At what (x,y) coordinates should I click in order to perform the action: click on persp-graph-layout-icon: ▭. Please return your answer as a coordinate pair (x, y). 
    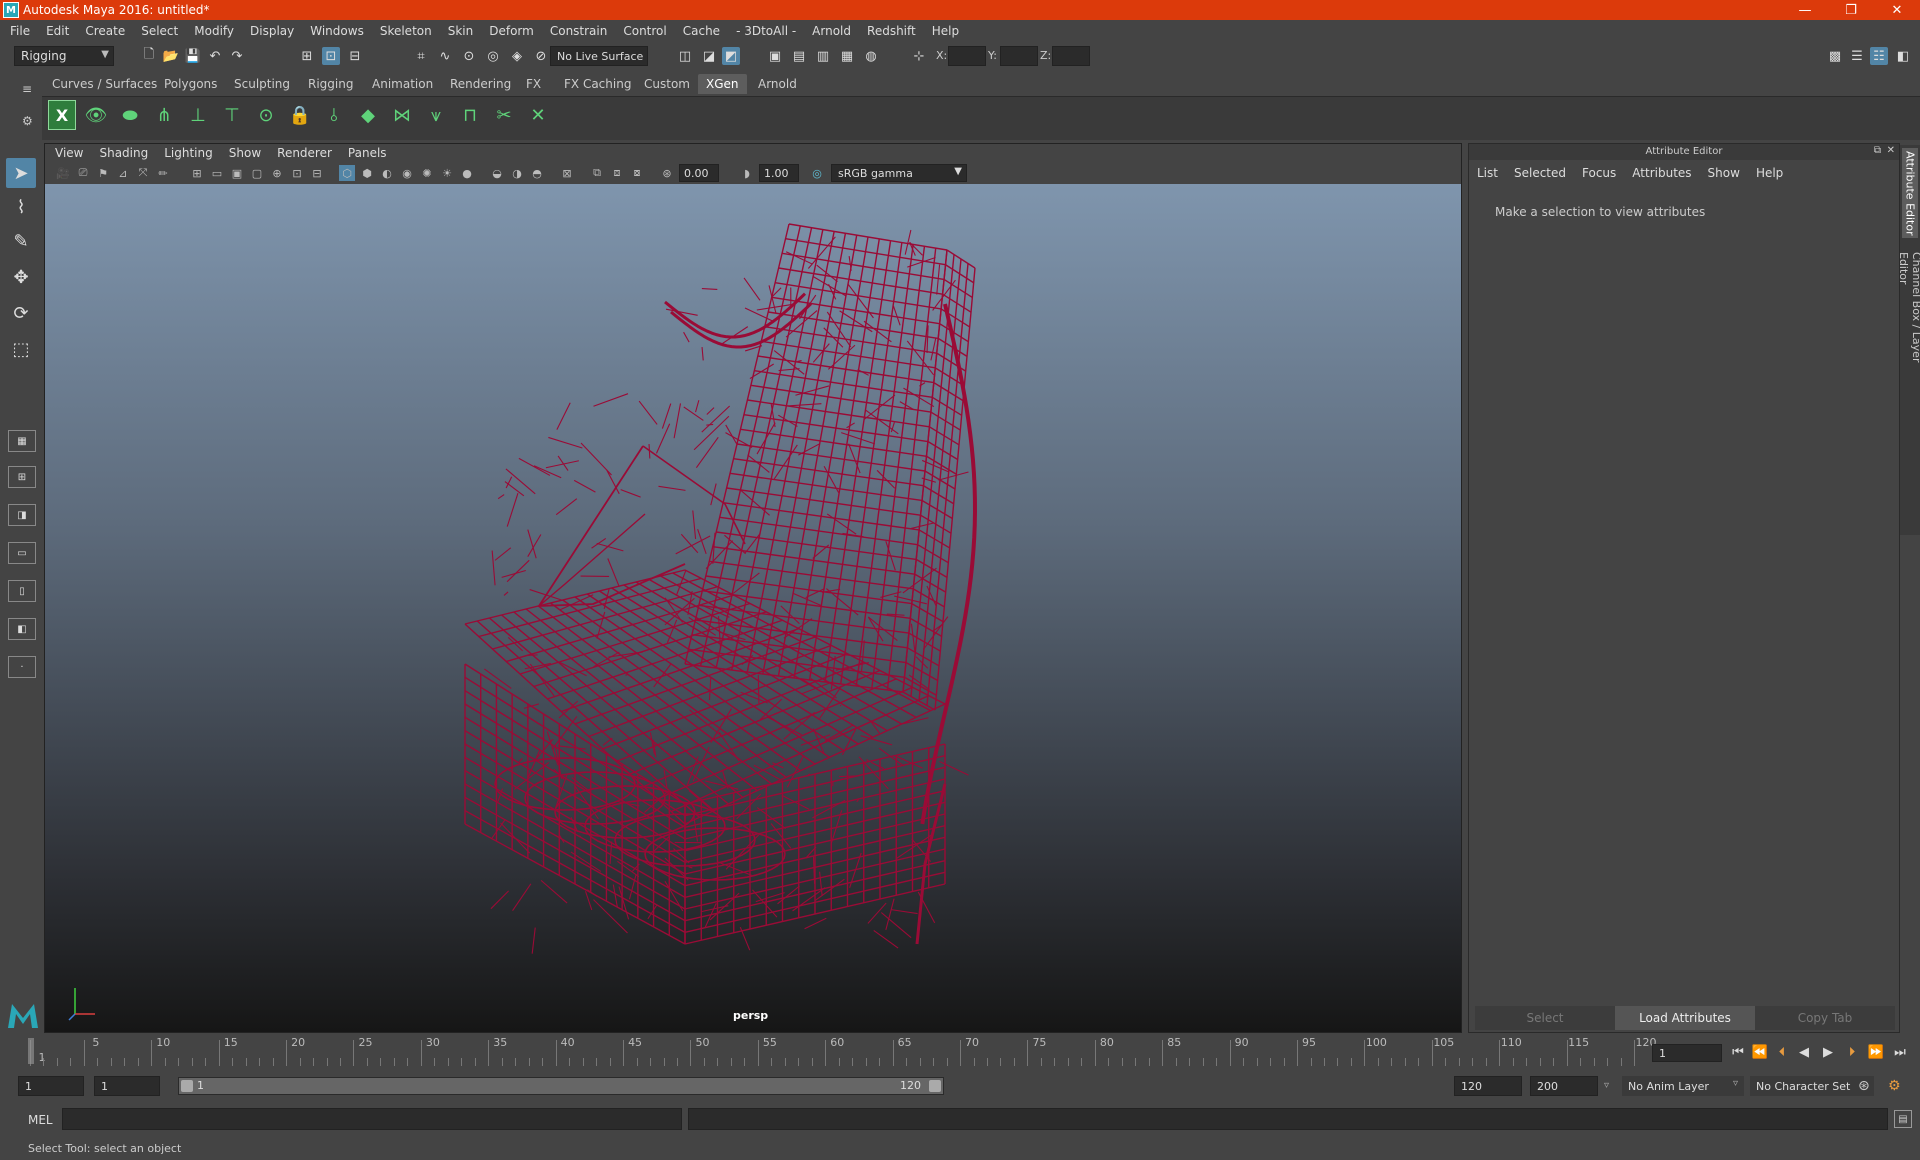
    Looking at the image, I should click on (22, 553).